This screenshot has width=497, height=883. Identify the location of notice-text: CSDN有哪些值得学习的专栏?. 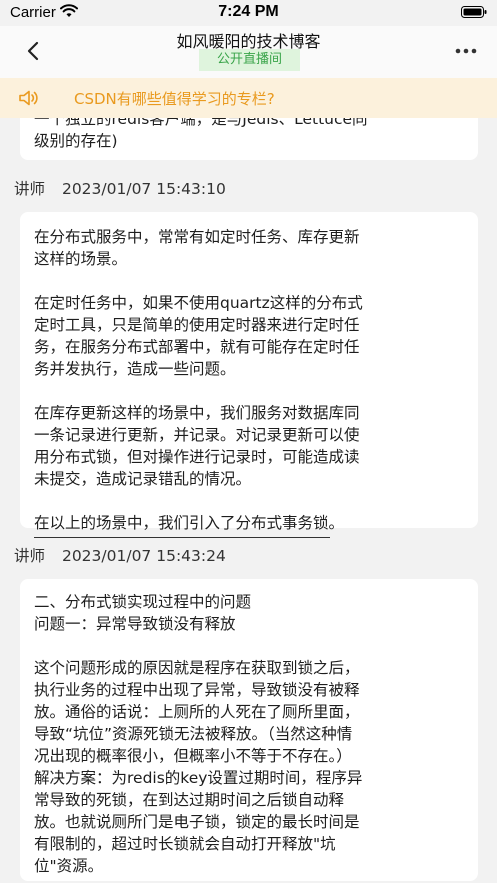
(174, 99).